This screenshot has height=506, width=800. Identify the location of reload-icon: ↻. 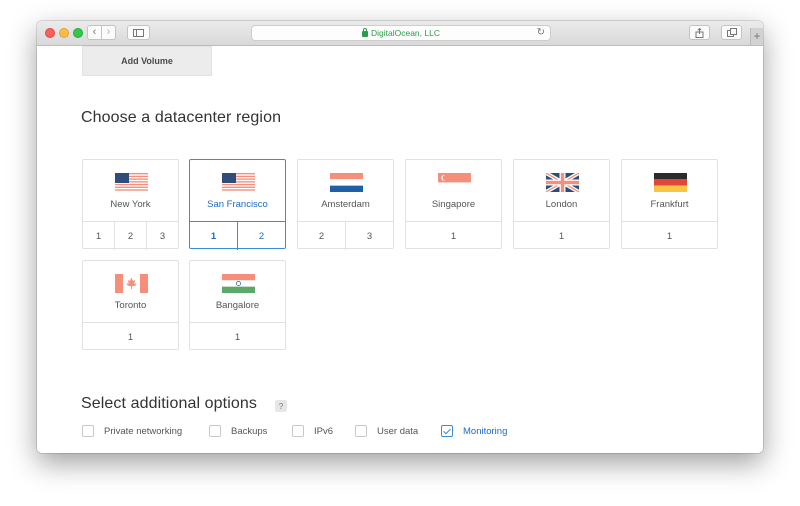
(541, 32).